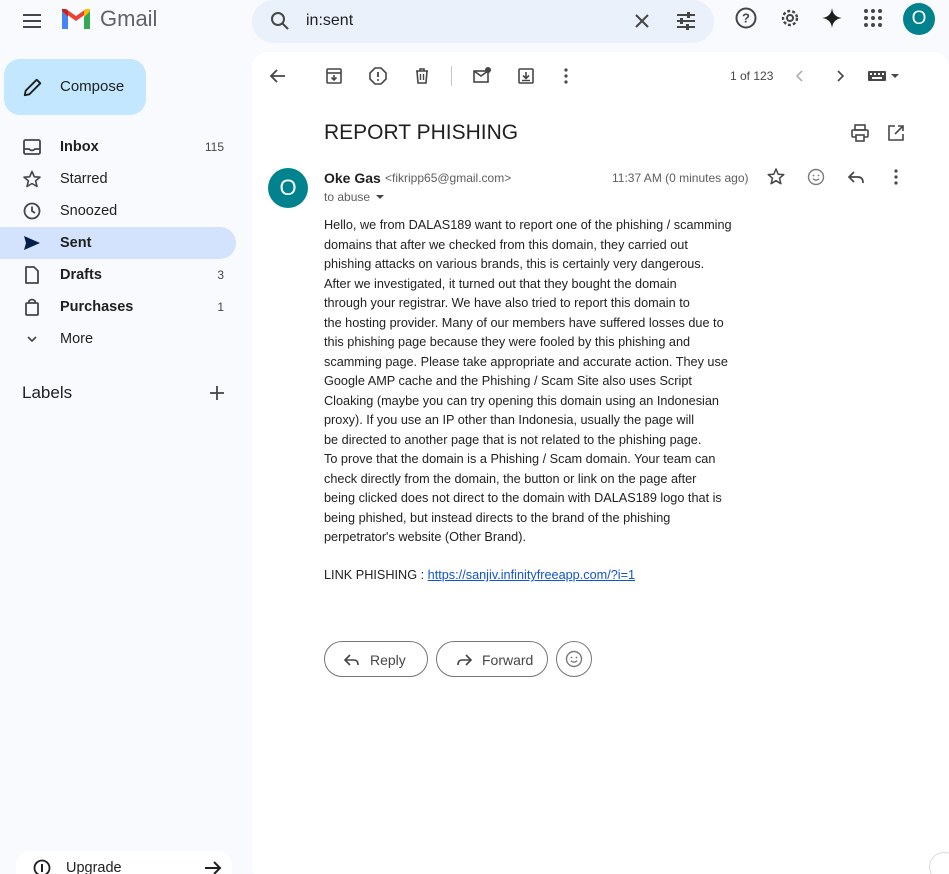 The image size is (949, 874). I want to click on app-name: Gmail, so click(129, 18).